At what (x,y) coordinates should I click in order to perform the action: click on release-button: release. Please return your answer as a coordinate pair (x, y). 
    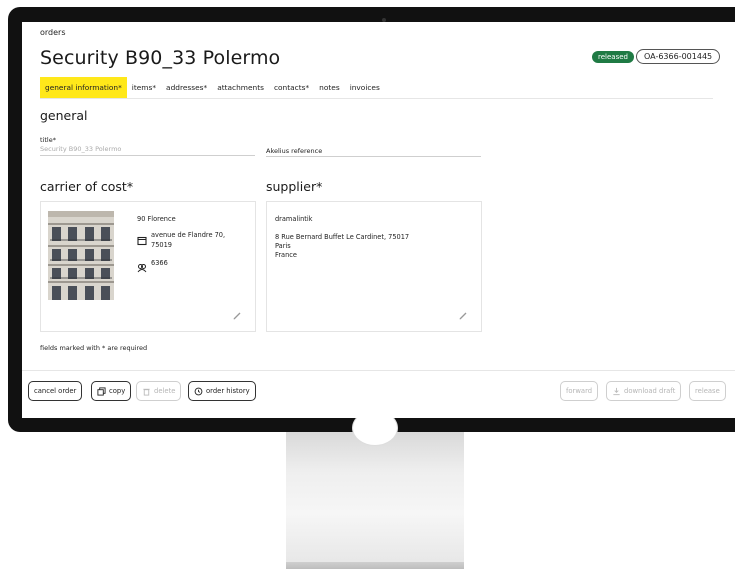
    Looking at the image, I should click on (707, 391).